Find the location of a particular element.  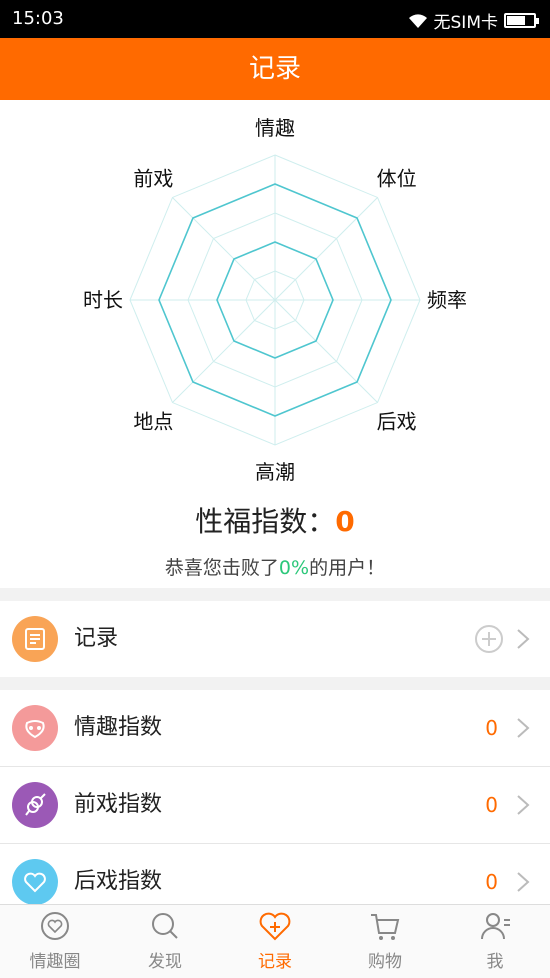

radar-axis-label: 地点 is located at coordinates (153, 422).